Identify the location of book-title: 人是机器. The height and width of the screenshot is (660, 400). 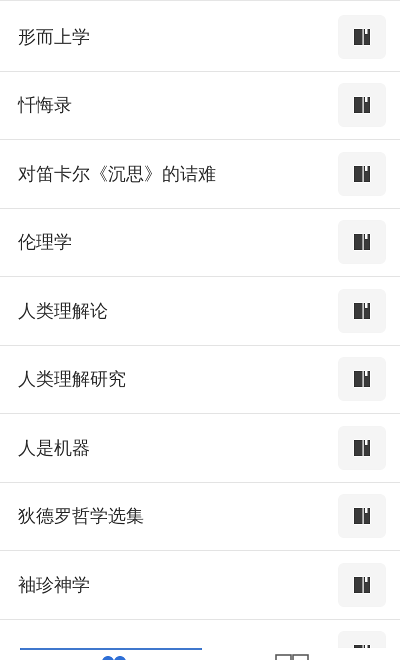
(54, 448).